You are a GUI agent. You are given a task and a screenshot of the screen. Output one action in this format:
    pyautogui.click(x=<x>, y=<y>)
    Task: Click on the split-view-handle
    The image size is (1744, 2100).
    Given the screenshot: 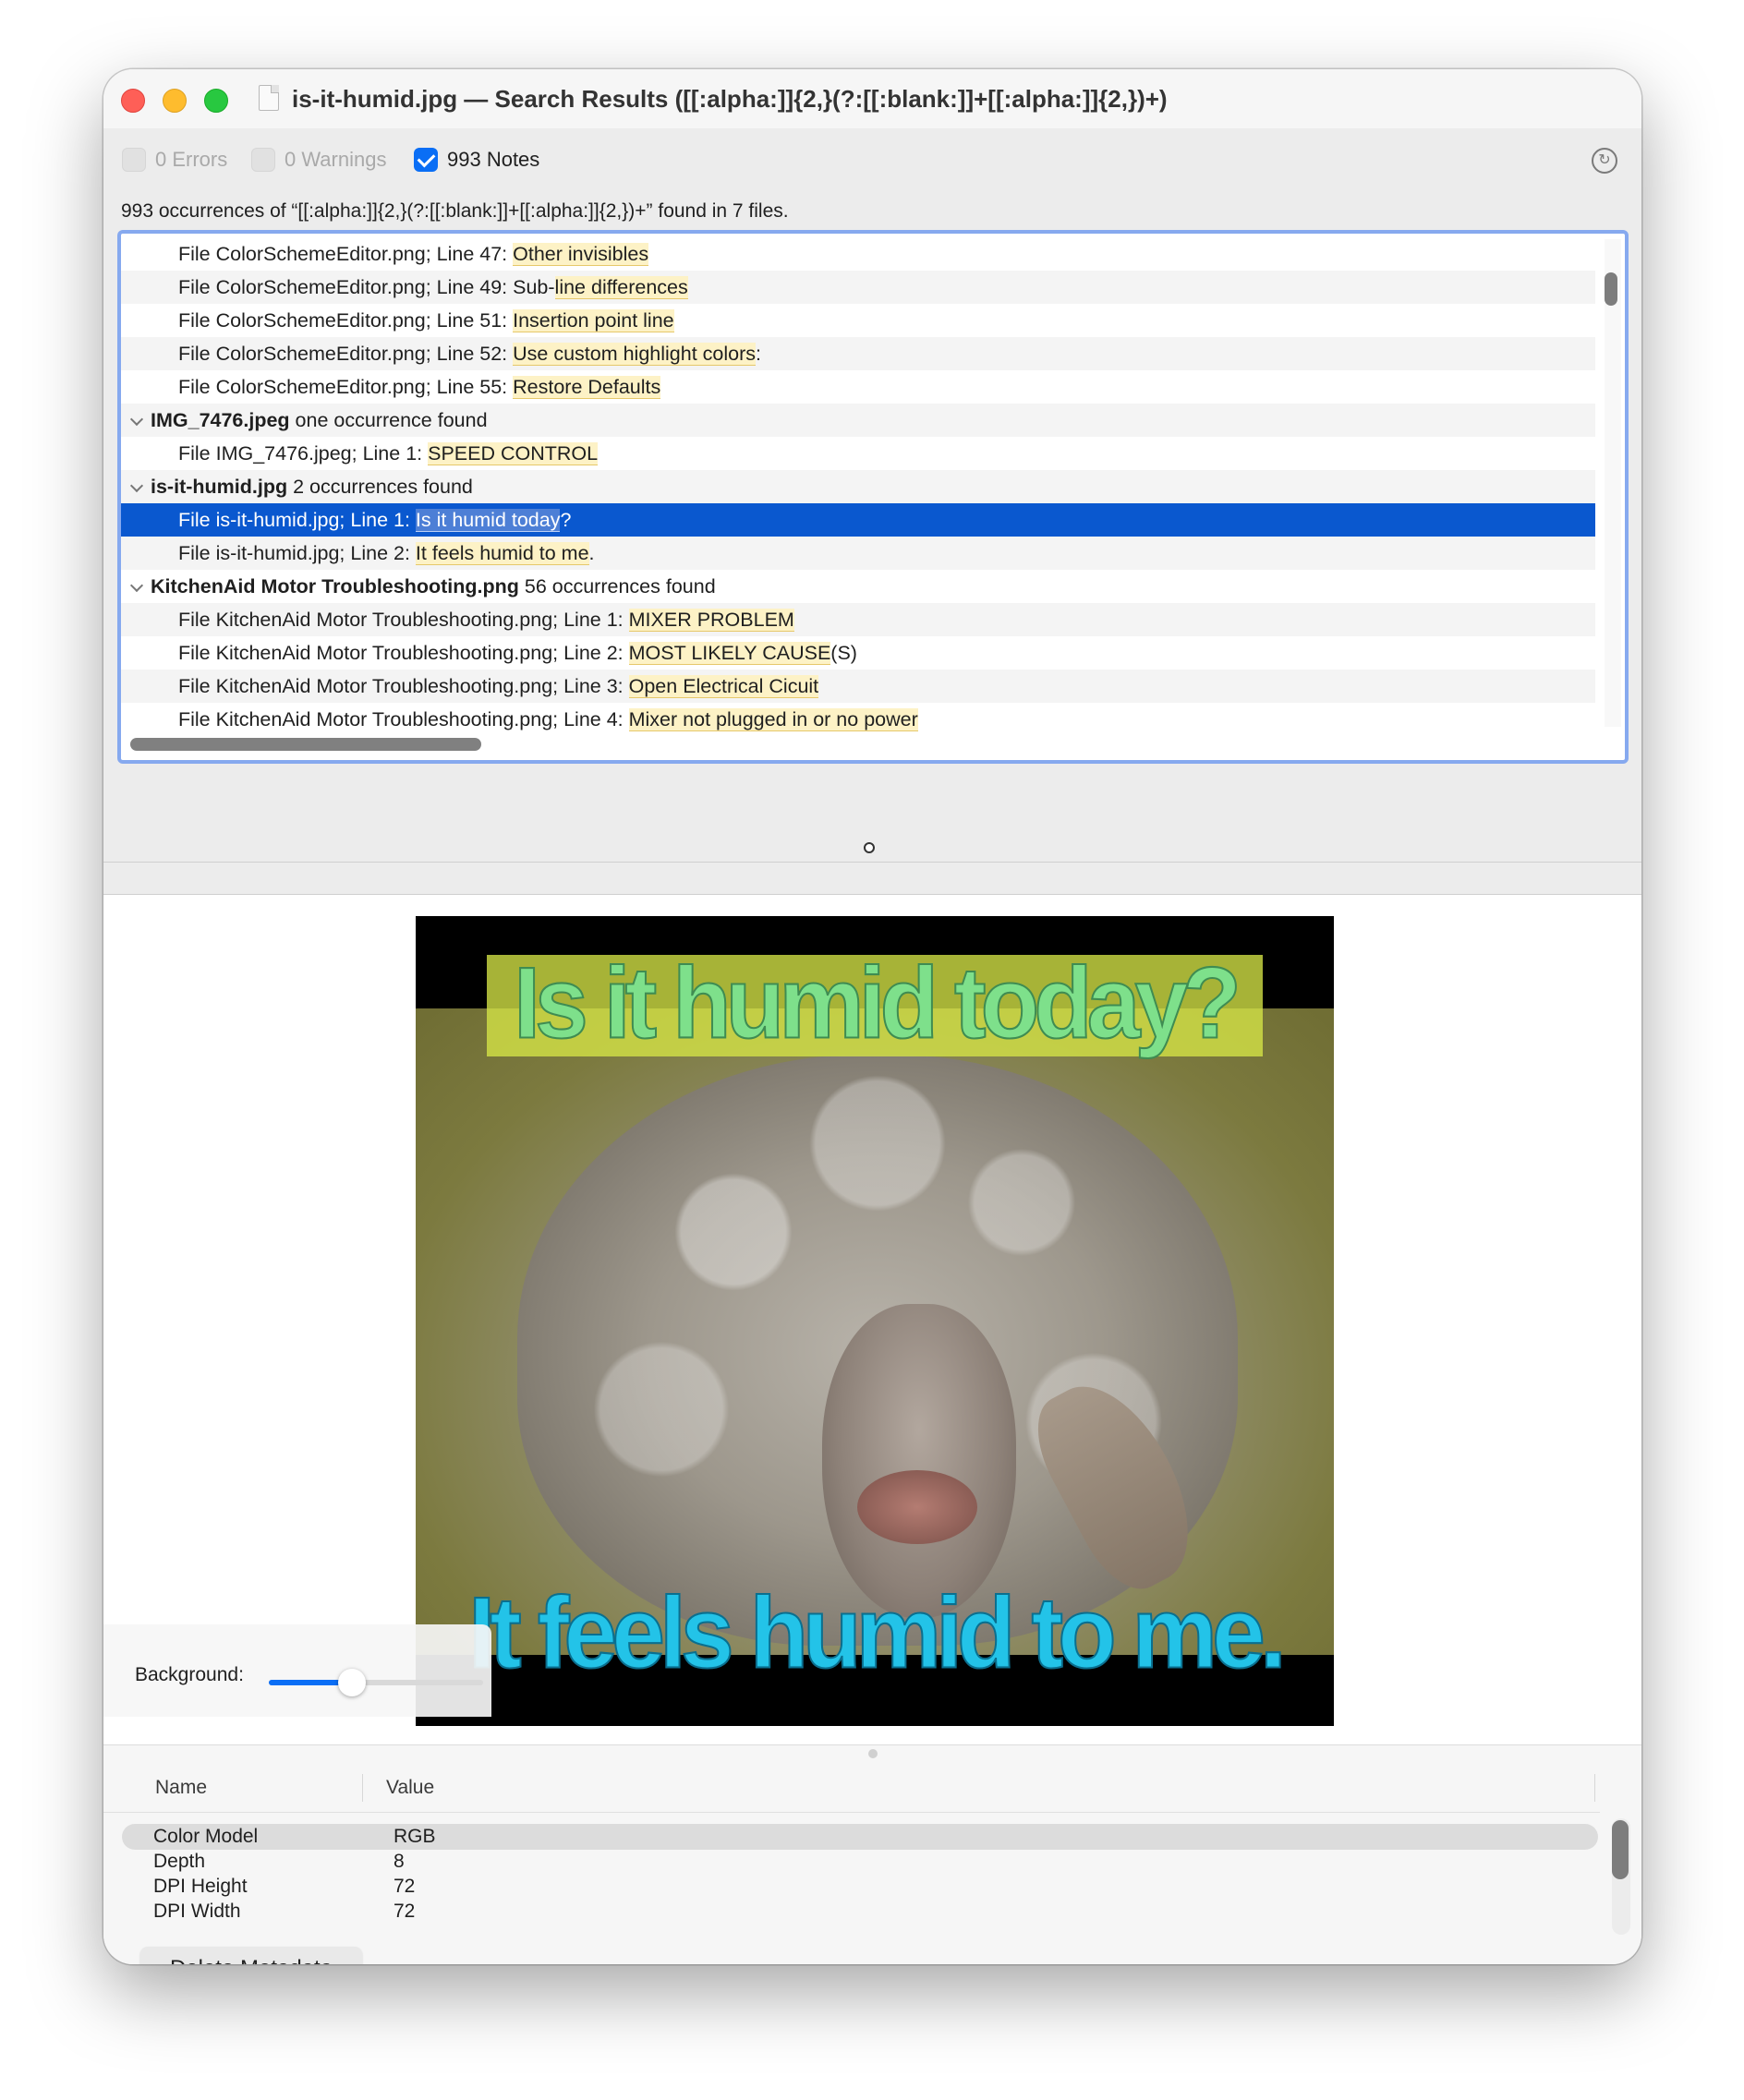 What is the action you would take?
    pyautogui.click(x=869, y=848)
    